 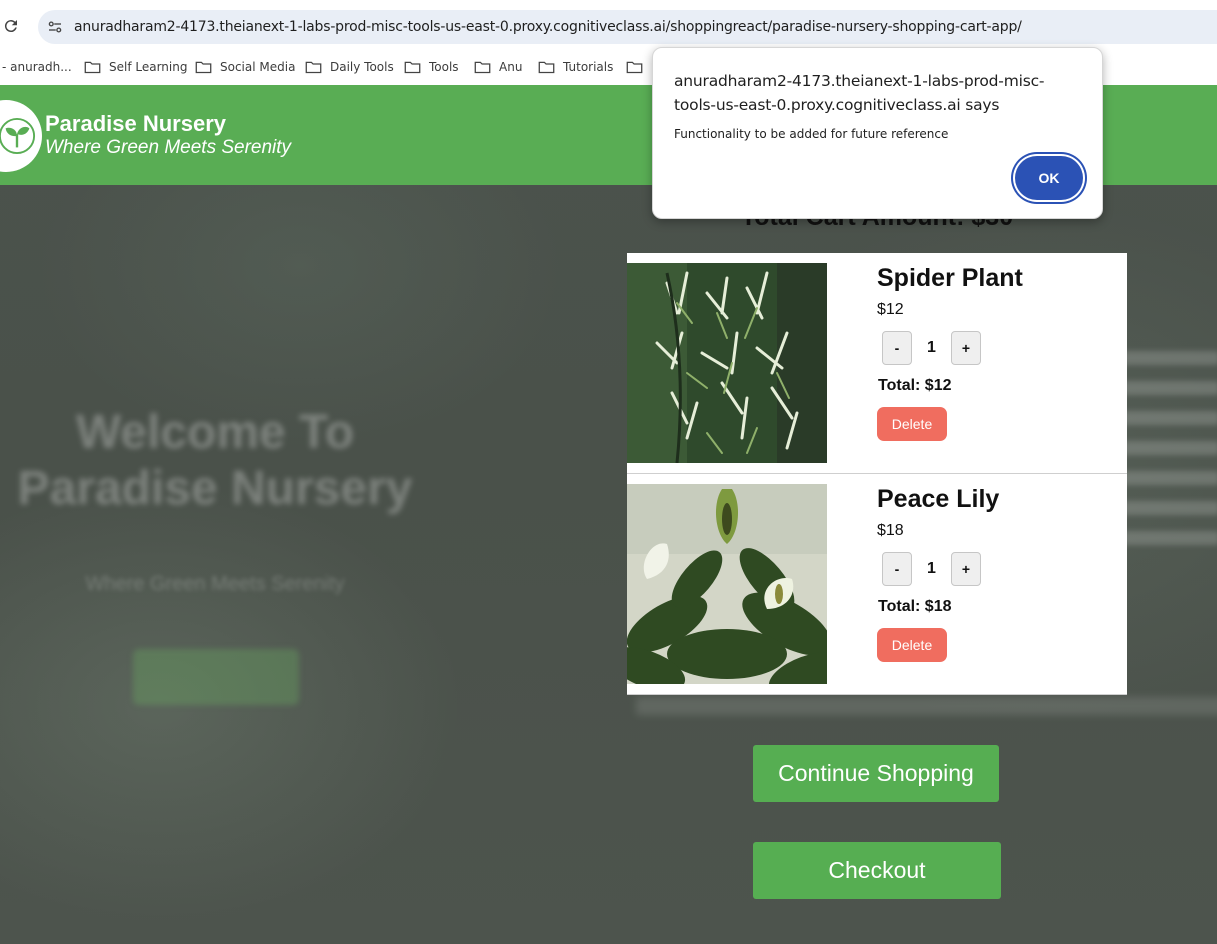 What do you see at coordinates (727, 584) in the screenshot?
I see `peace-lily-image` at bounding box center [727, 584].